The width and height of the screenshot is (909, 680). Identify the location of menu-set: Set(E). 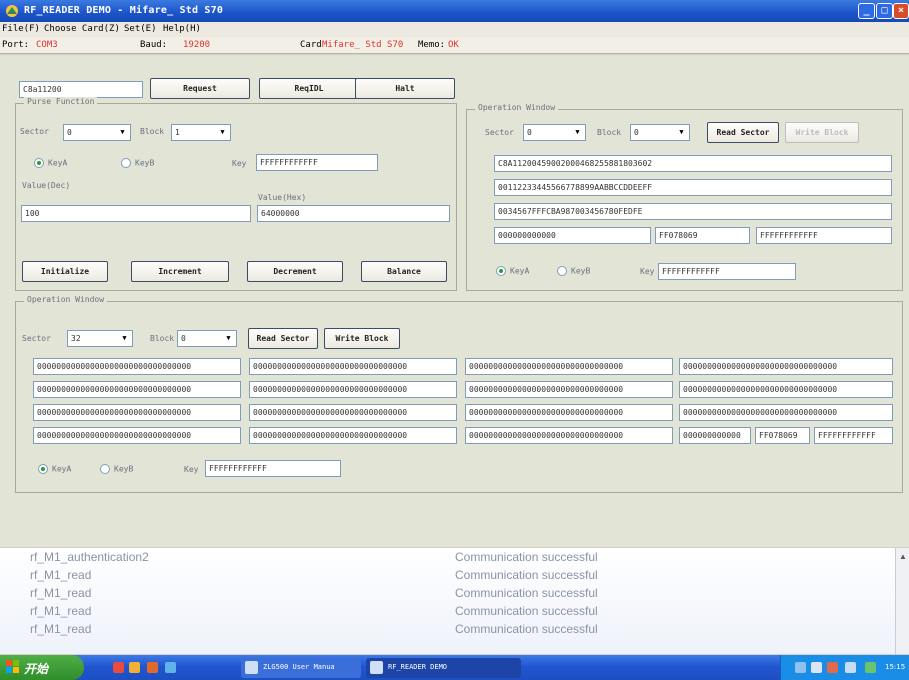
(140, 29).